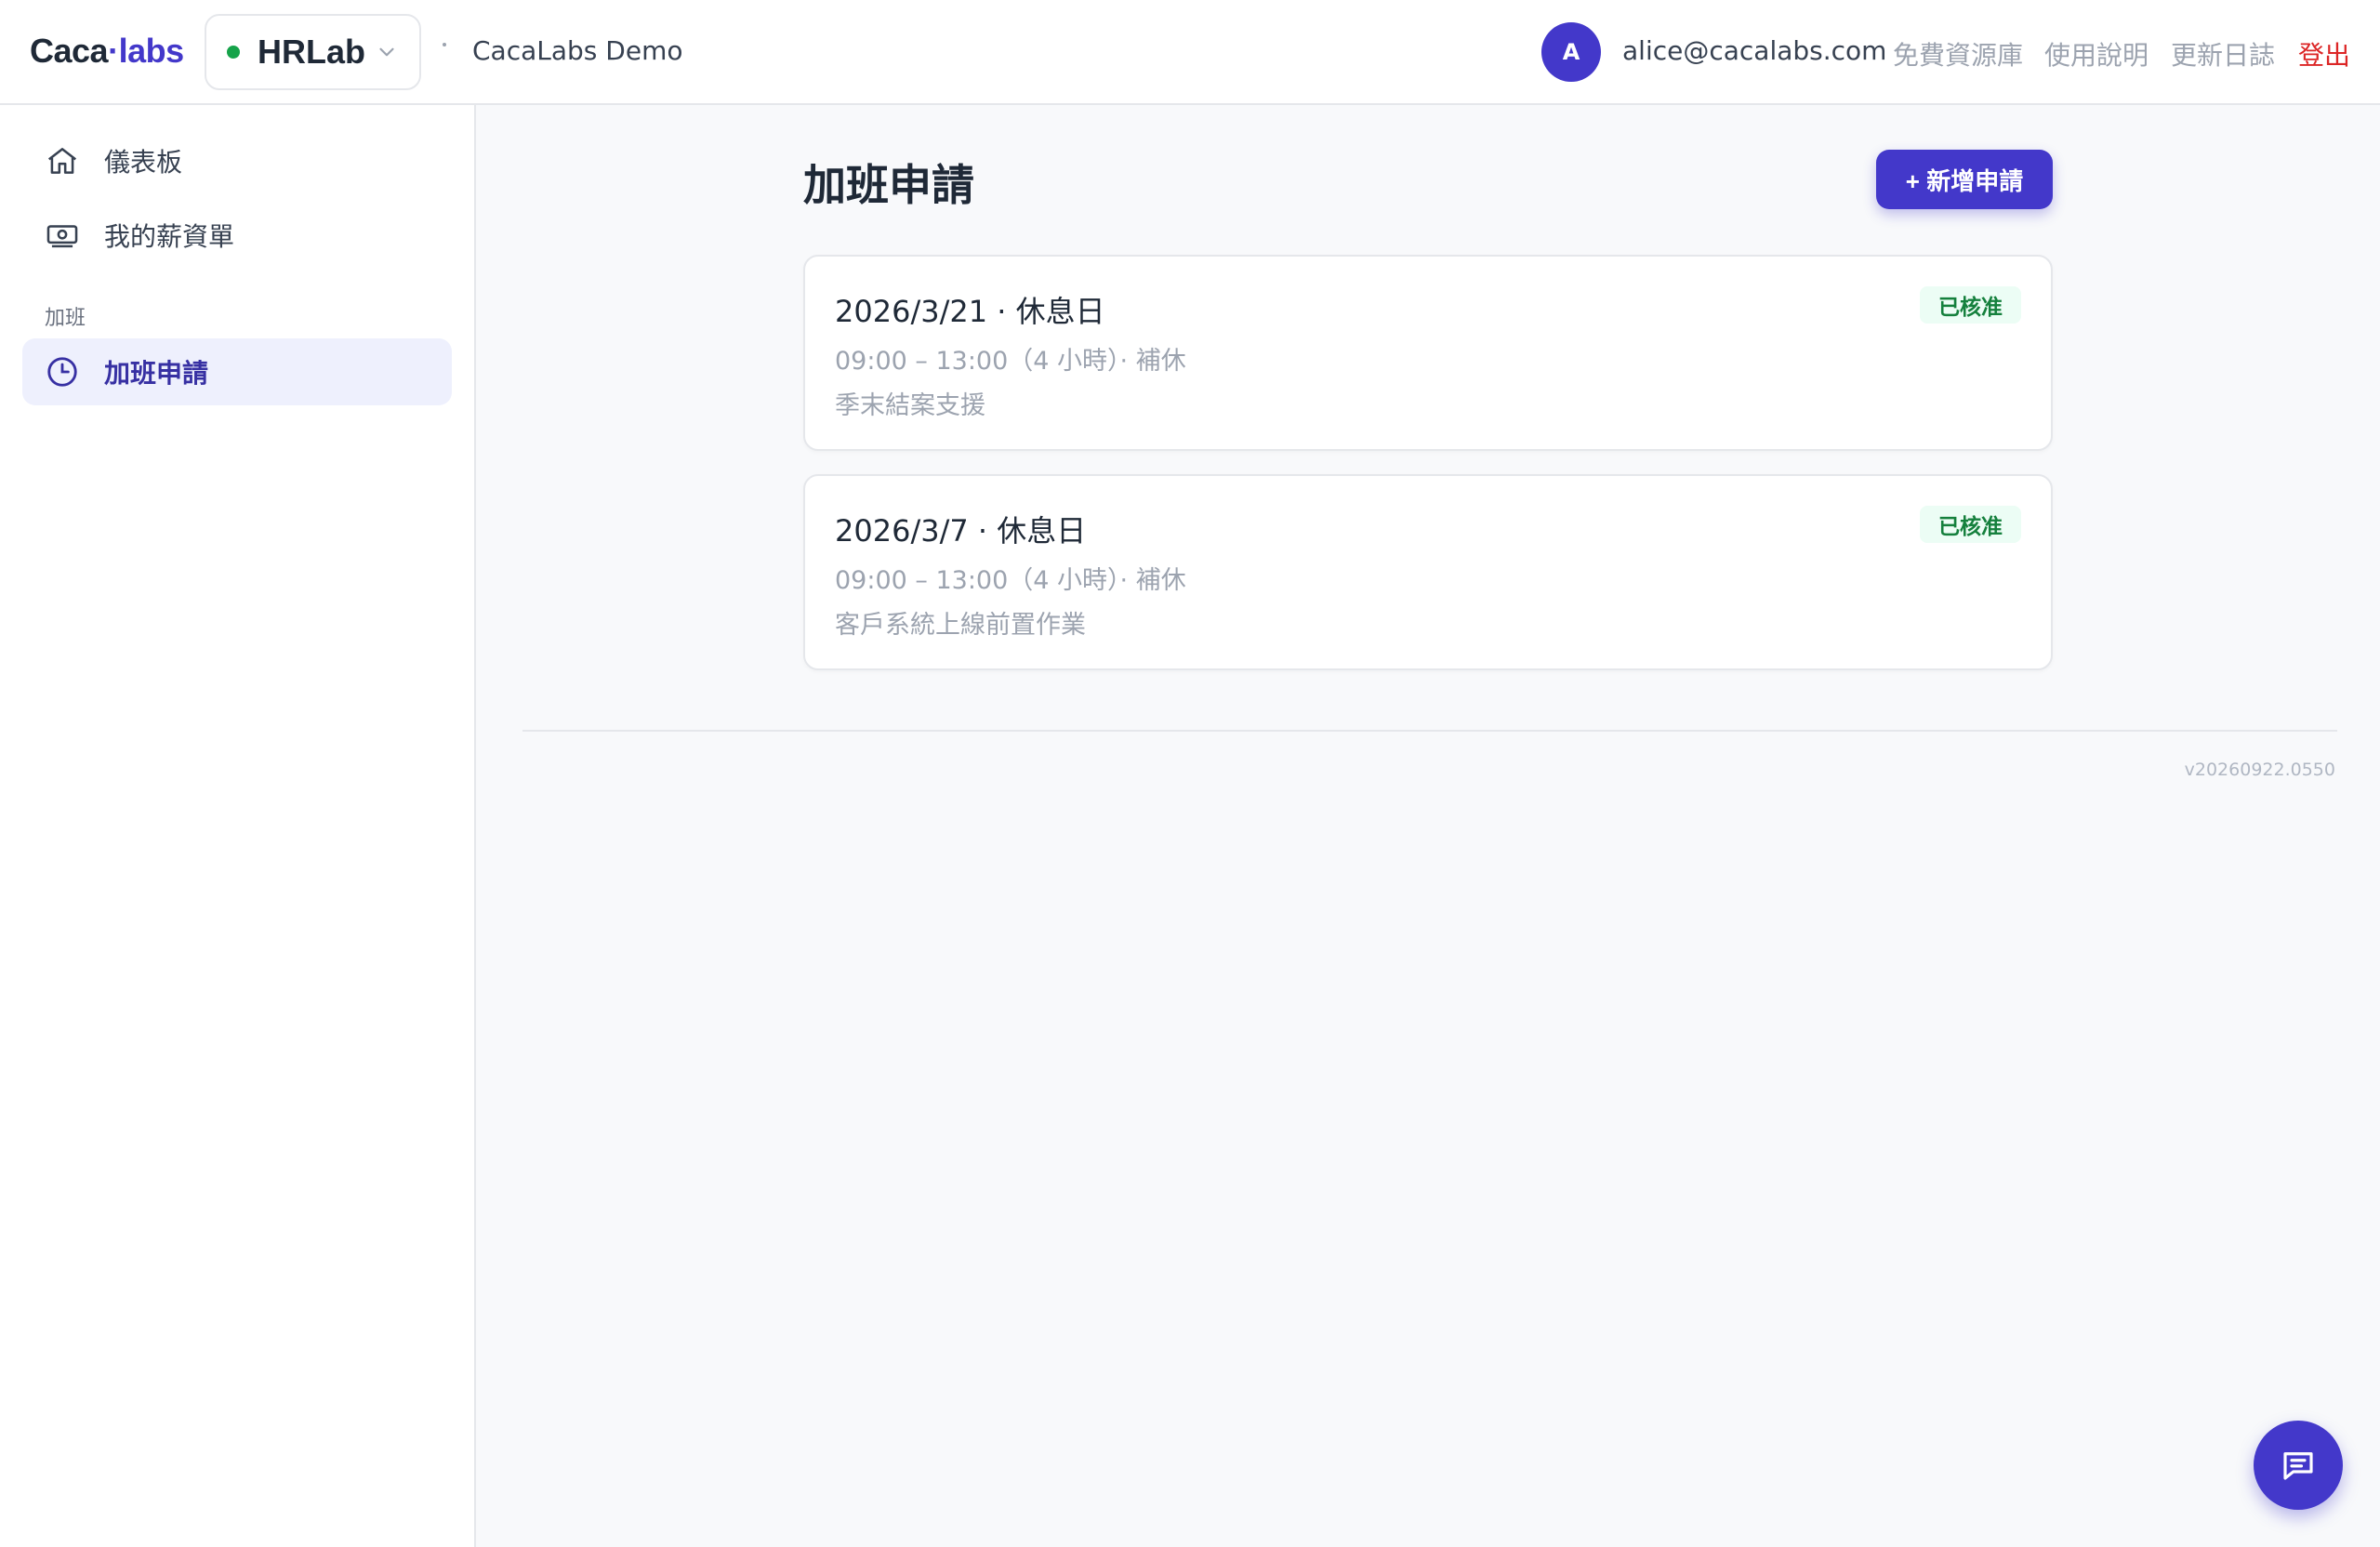 This screenshot has height=1547, width=2380. What do you see at coordinates (1571, 52) in the screenshot?
I see `avatar: A` at bounding box center [1571, 52].